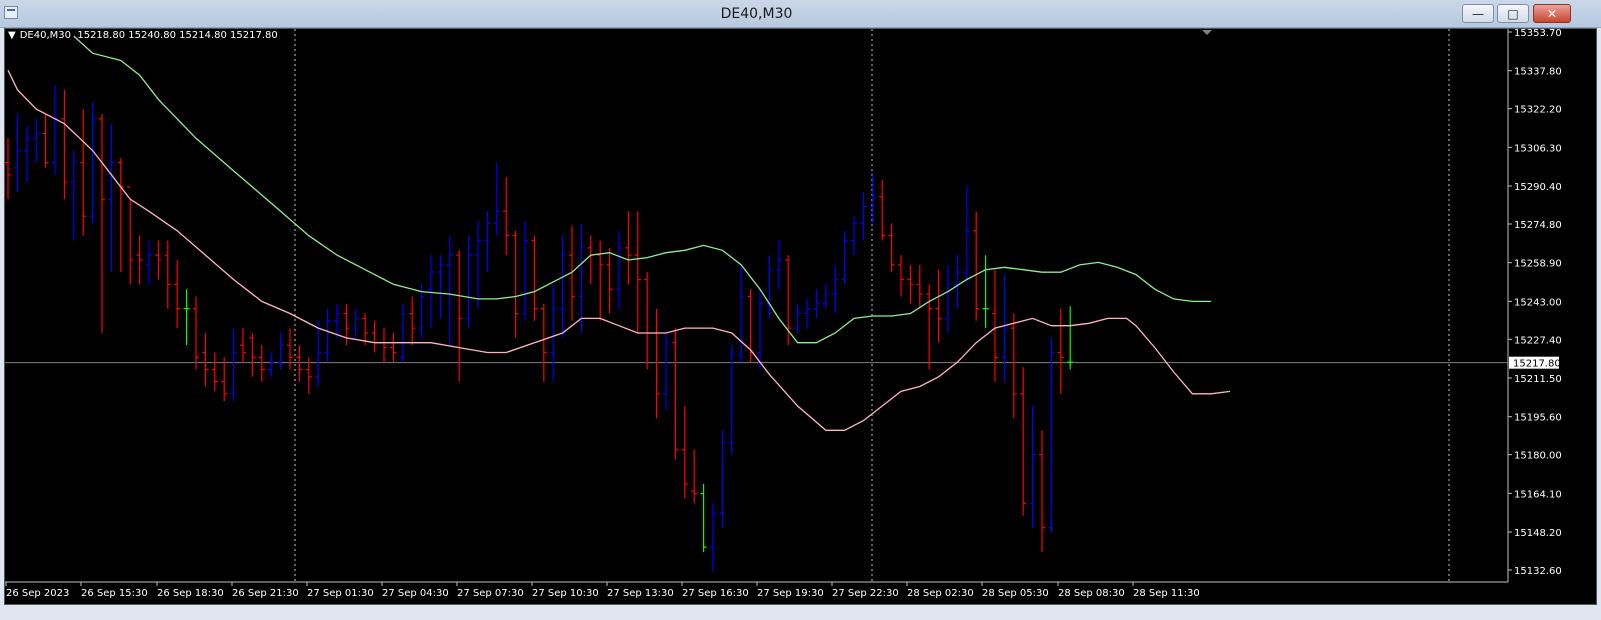  What do you see at coordinates (177, 35) in the screenshot?
I see `ohlc-values: 15218.80 15240.80 15214.80 15217.80` at bounding box center [177, 35].